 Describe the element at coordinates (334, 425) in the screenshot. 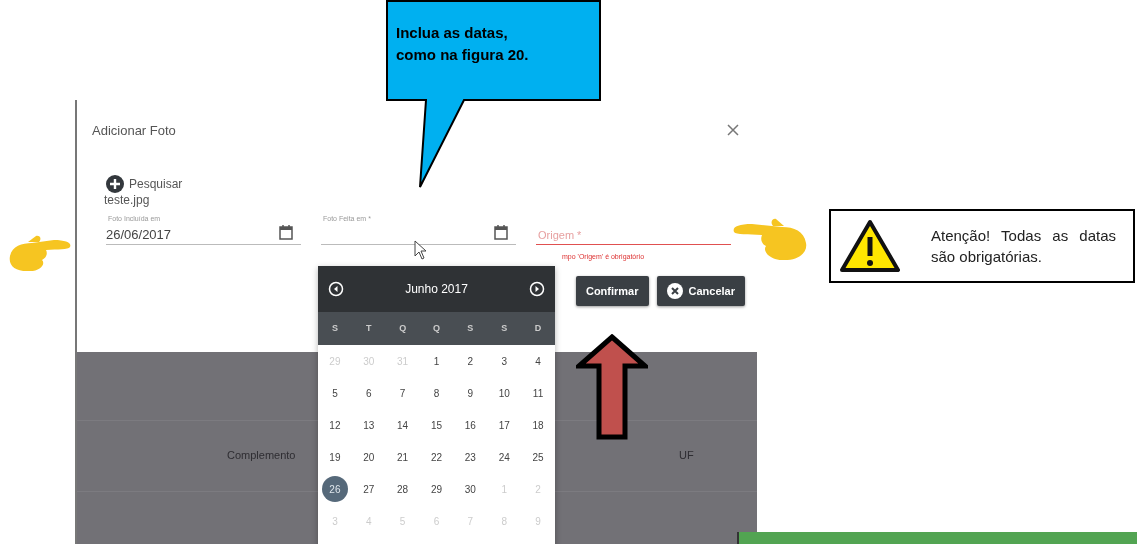

I see `calendar-day: 12` at that location.